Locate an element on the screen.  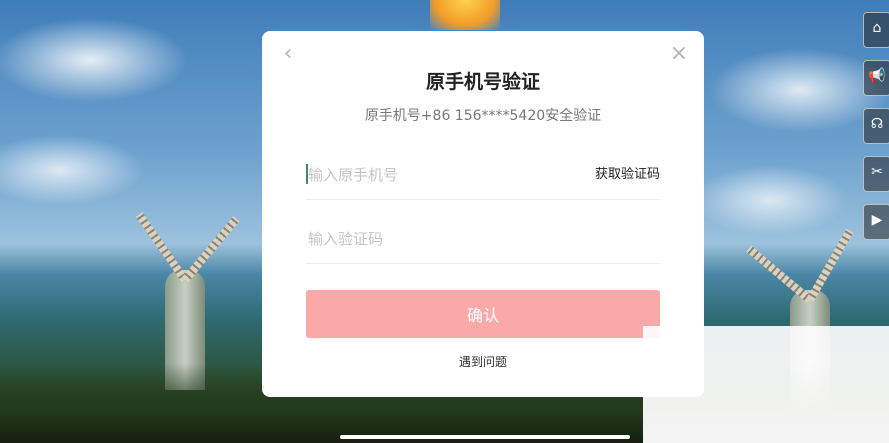
home-indicator is located at coordinates (485, 437).